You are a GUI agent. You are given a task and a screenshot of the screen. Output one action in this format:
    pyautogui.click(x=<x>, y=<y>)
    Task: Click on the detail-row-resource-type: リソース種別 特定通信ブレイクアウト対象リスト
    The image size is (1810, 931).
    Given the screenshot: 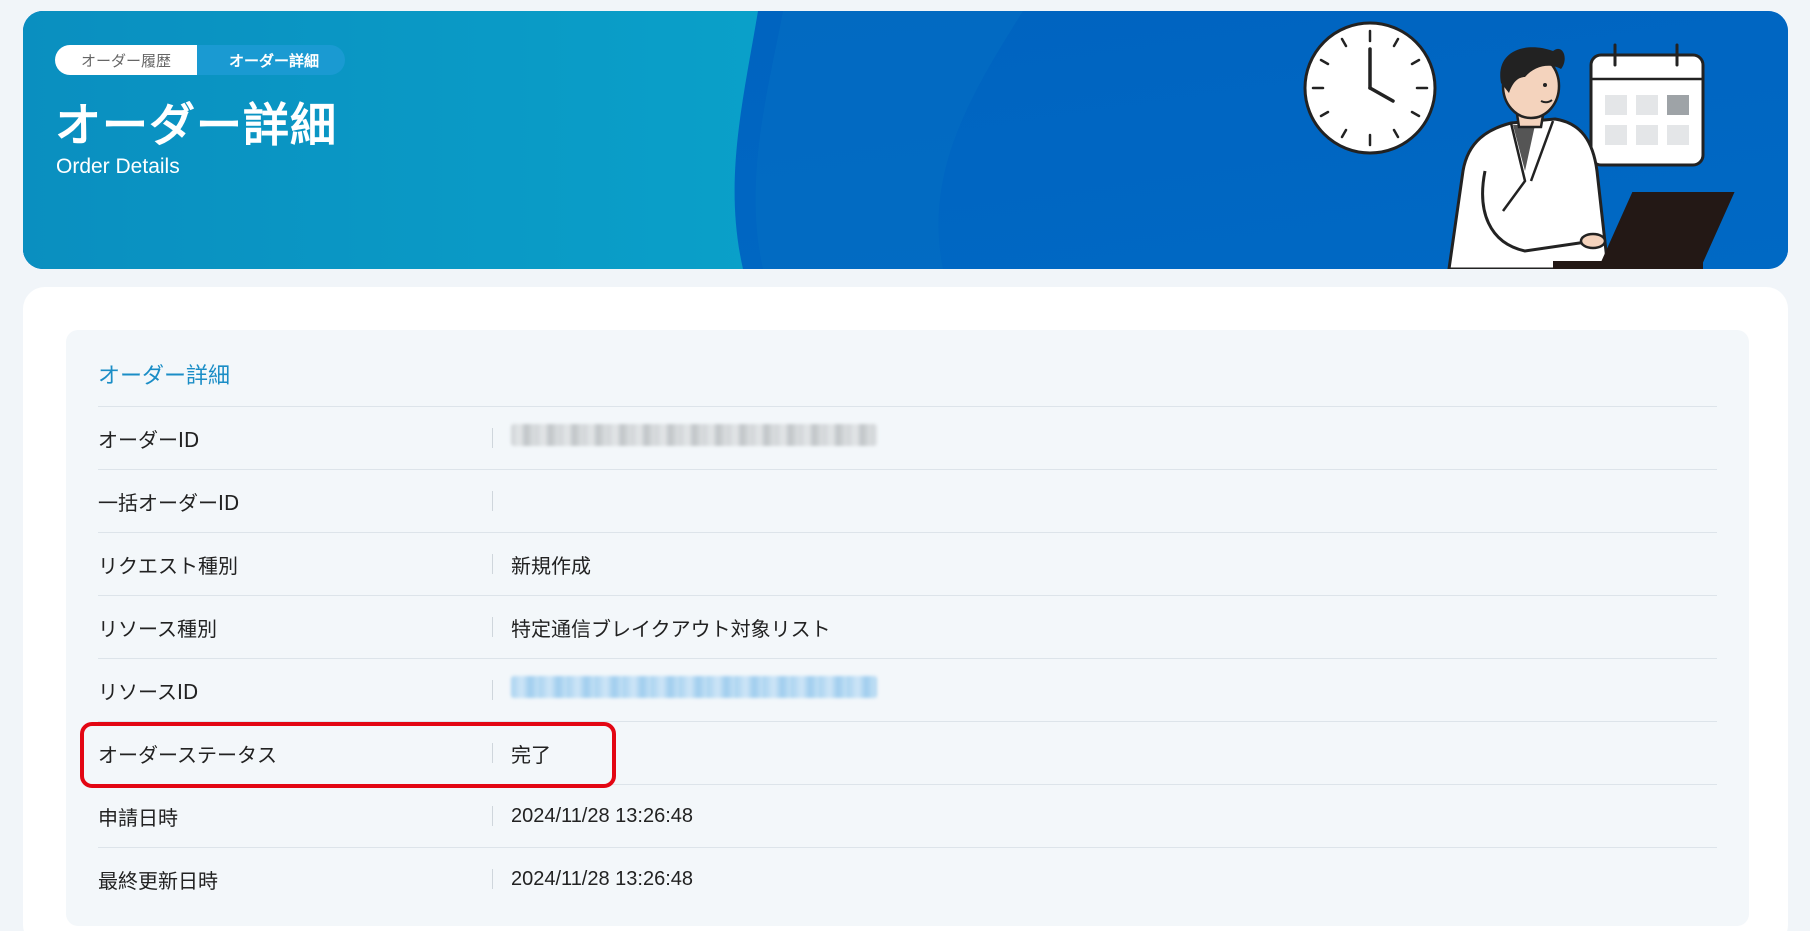 What is the action you would take?
    pyautogui.click(x=907, y=627)
    